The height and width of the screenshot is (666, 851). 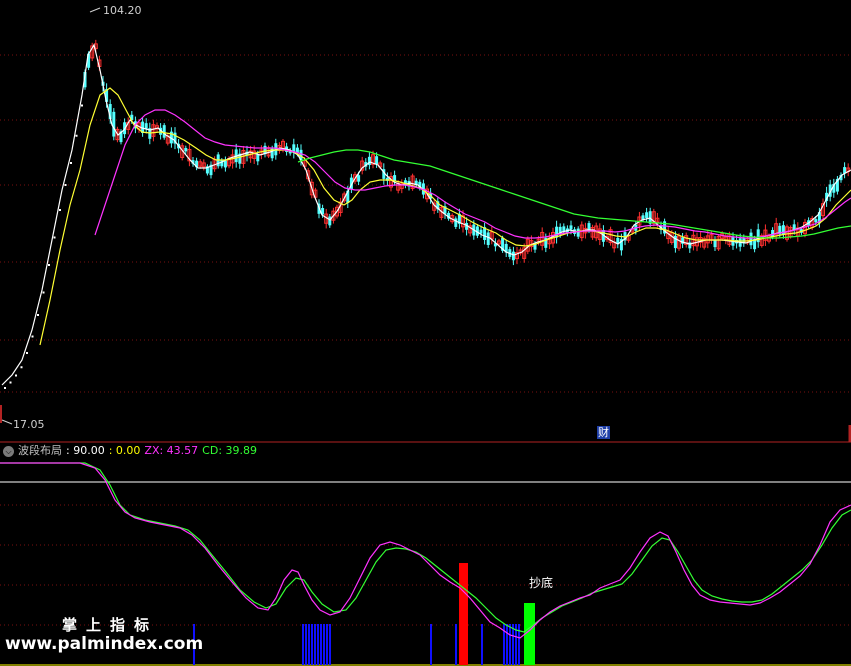 What do you see at coordinates (122, 10) in the screenshot?
I see `svg-text: 104.20` at bounding box center [122, 10].